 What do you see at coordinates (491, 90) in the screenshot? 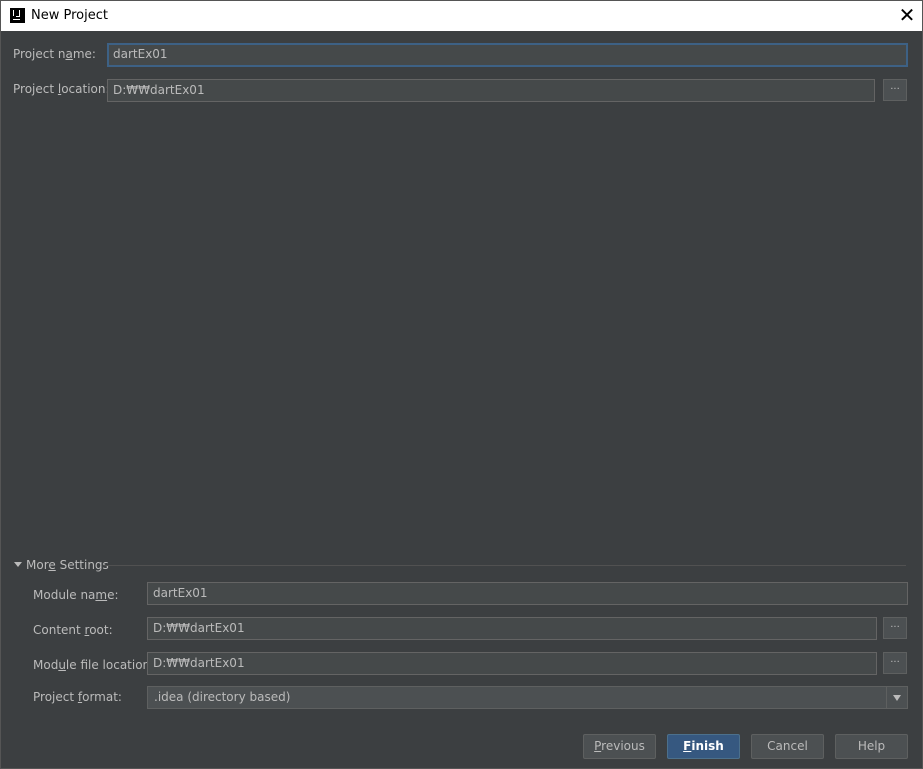
I see `project-location-input: D:₩₩dartEx01` at bounding box center [491, 90].